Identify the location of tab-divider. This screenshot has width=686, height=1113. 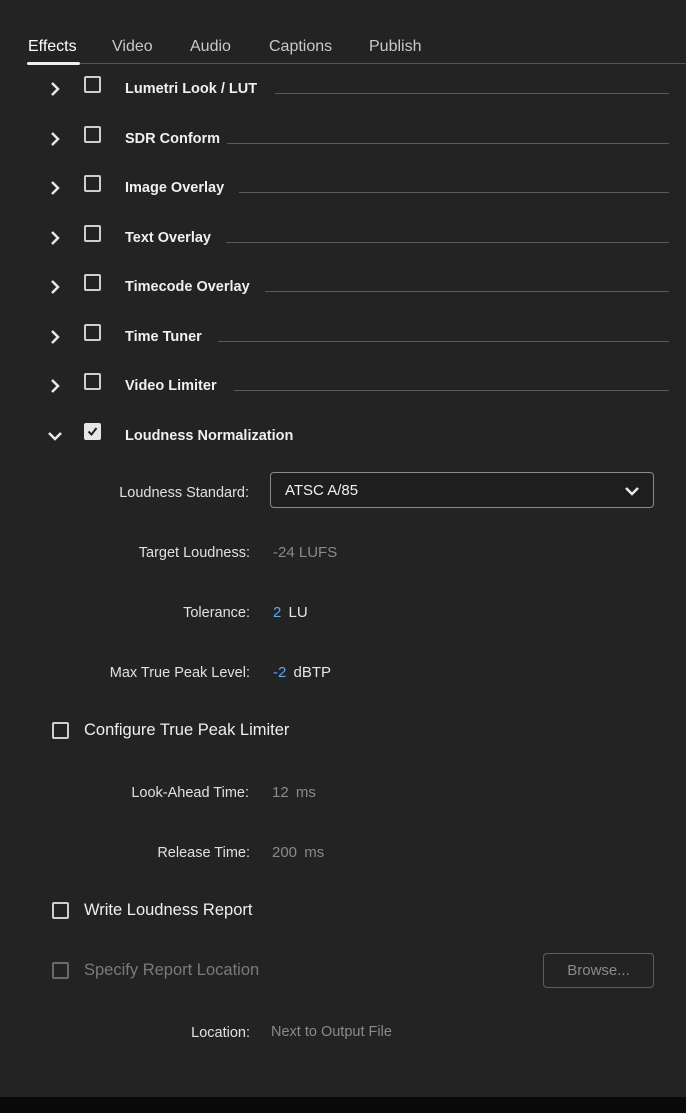
(383, 63).